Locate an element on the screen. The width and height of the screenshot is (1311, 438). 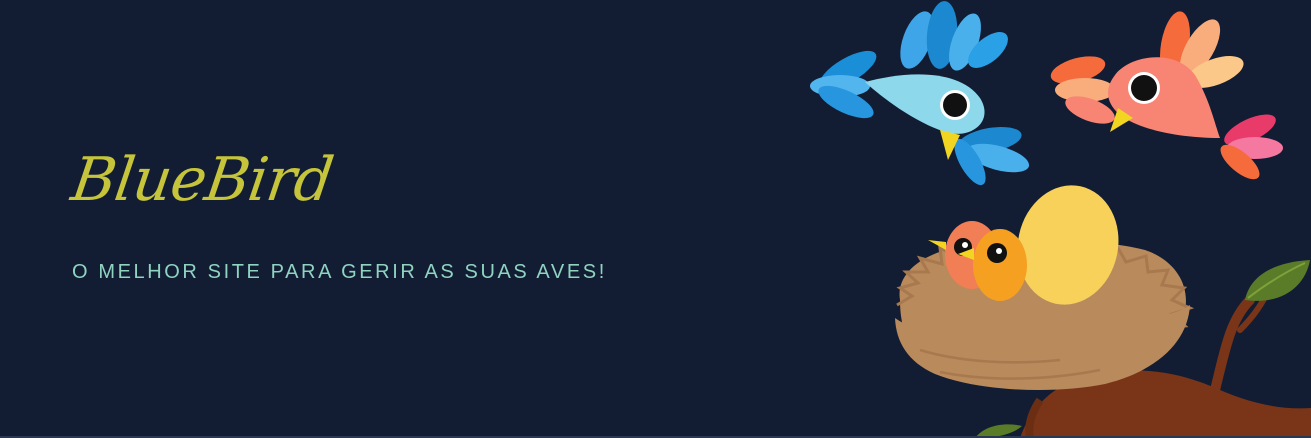
blue-bird-icon is located at coordinates (920, 93).